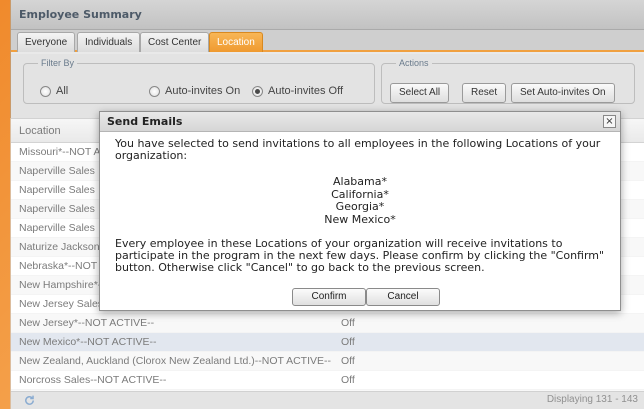 This screenshot has height=409, width=644. Describe the element at coordinates (58, 63) in the screenshot. I see `filter-by-legend: Filter By` at that location.